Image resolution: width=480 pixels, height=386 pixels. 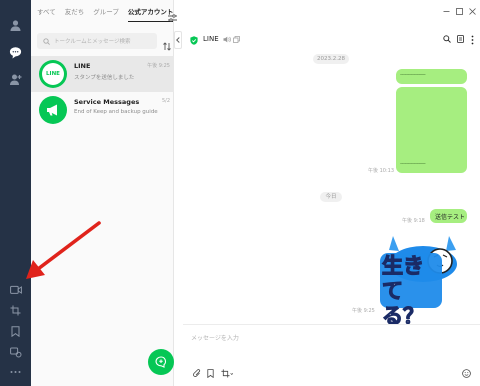 I want to click on new-chat-icon, so click(x=160, y=362).